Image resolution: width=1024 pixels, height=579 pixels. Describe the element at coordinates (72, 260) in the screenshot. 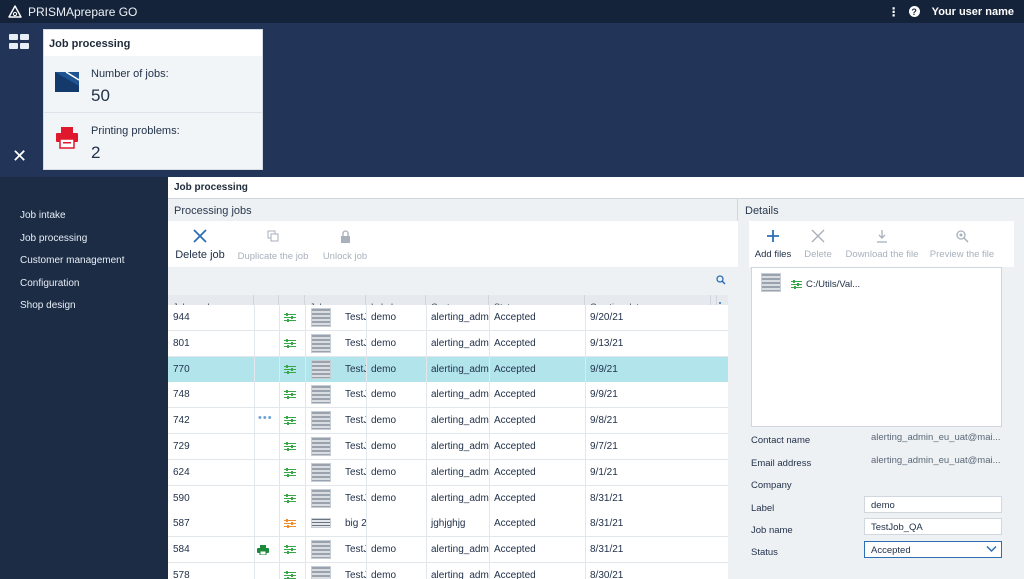

I see `sidebar-item-customer-management: Customer management` at that location.